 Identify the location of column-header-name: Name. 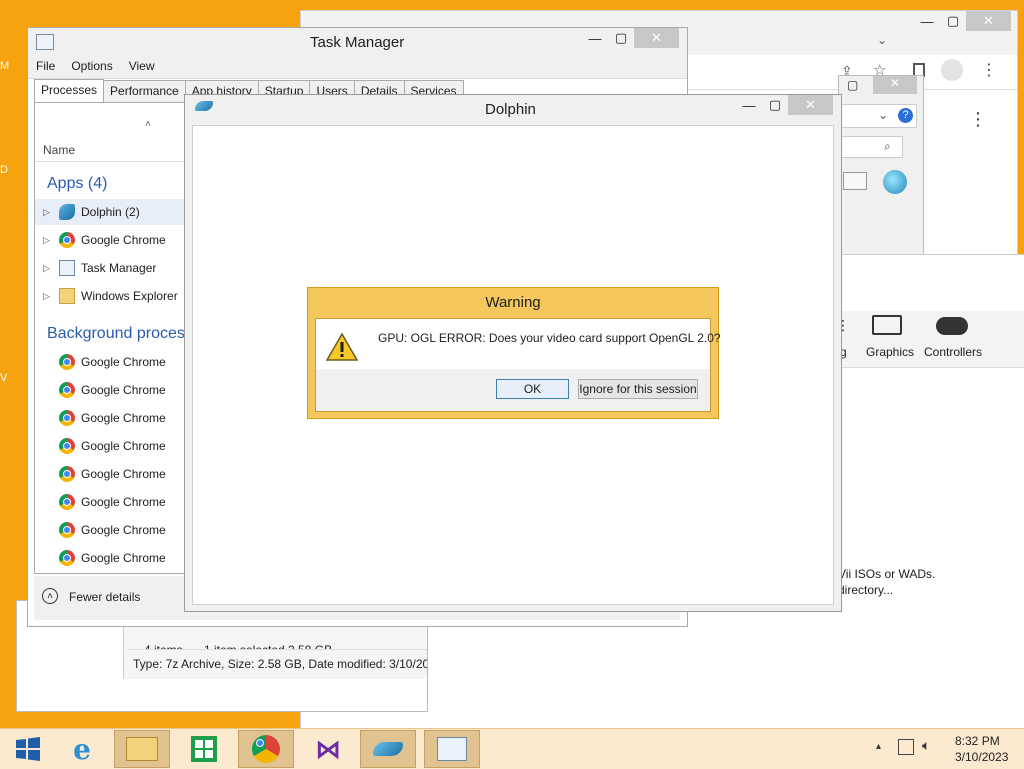
(59, 150).